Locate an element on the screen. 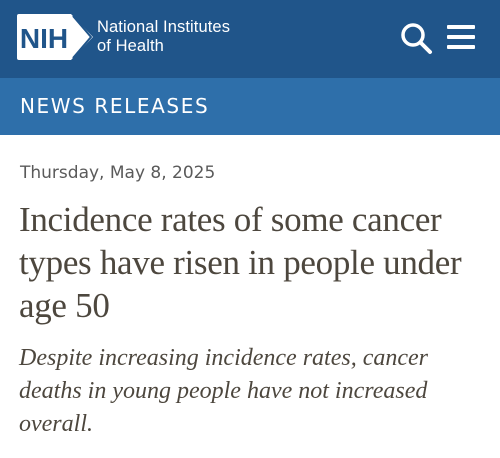 The height and width of the screenshot is (458, 500). nih-logo-mark: NIH is located at coordinates (55, 37).